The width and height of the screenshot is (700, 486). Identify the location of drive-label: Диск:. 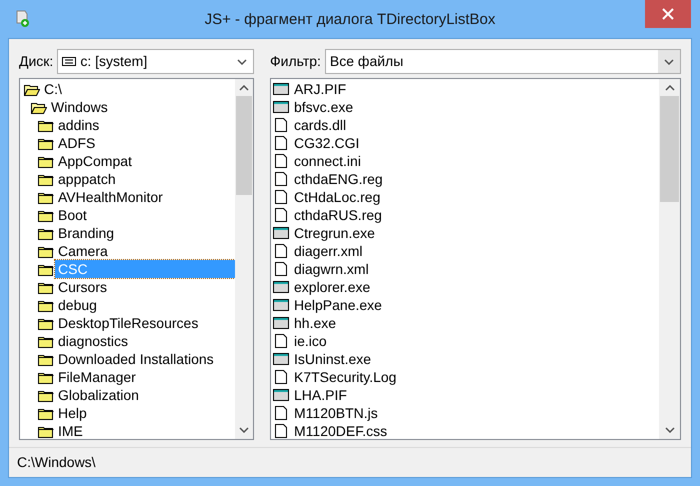
(36, 61).